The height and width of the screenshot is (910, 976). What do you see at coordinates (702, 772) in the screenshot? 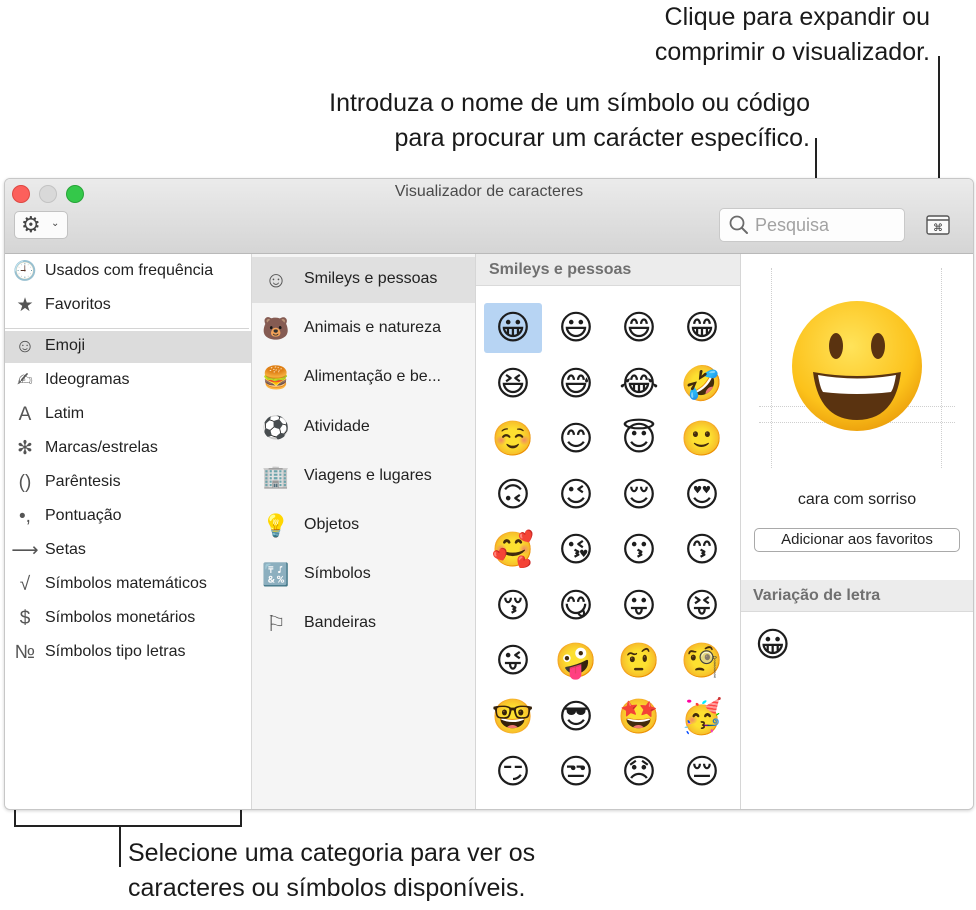
I see `emoji-cell: 😔` at bounding box center [702, 772].